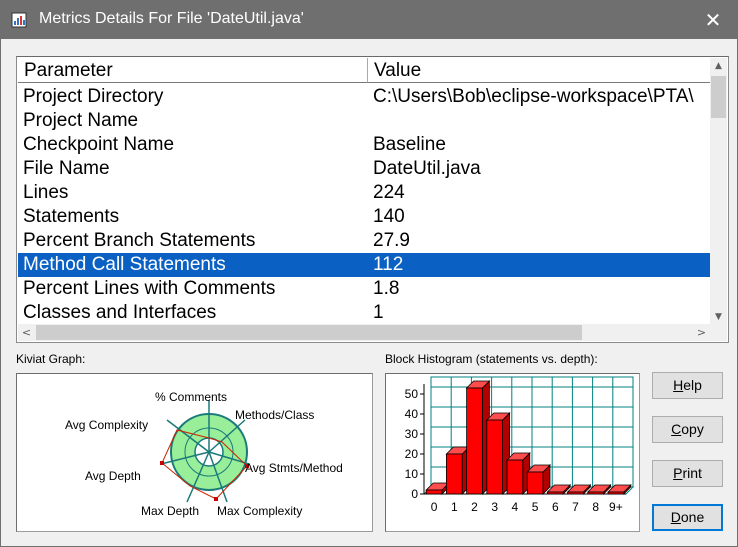  Describe the element at coordinates (120, 312) in the screenshot. I see `parameter-cell: Classes and Interfaces` at that location.